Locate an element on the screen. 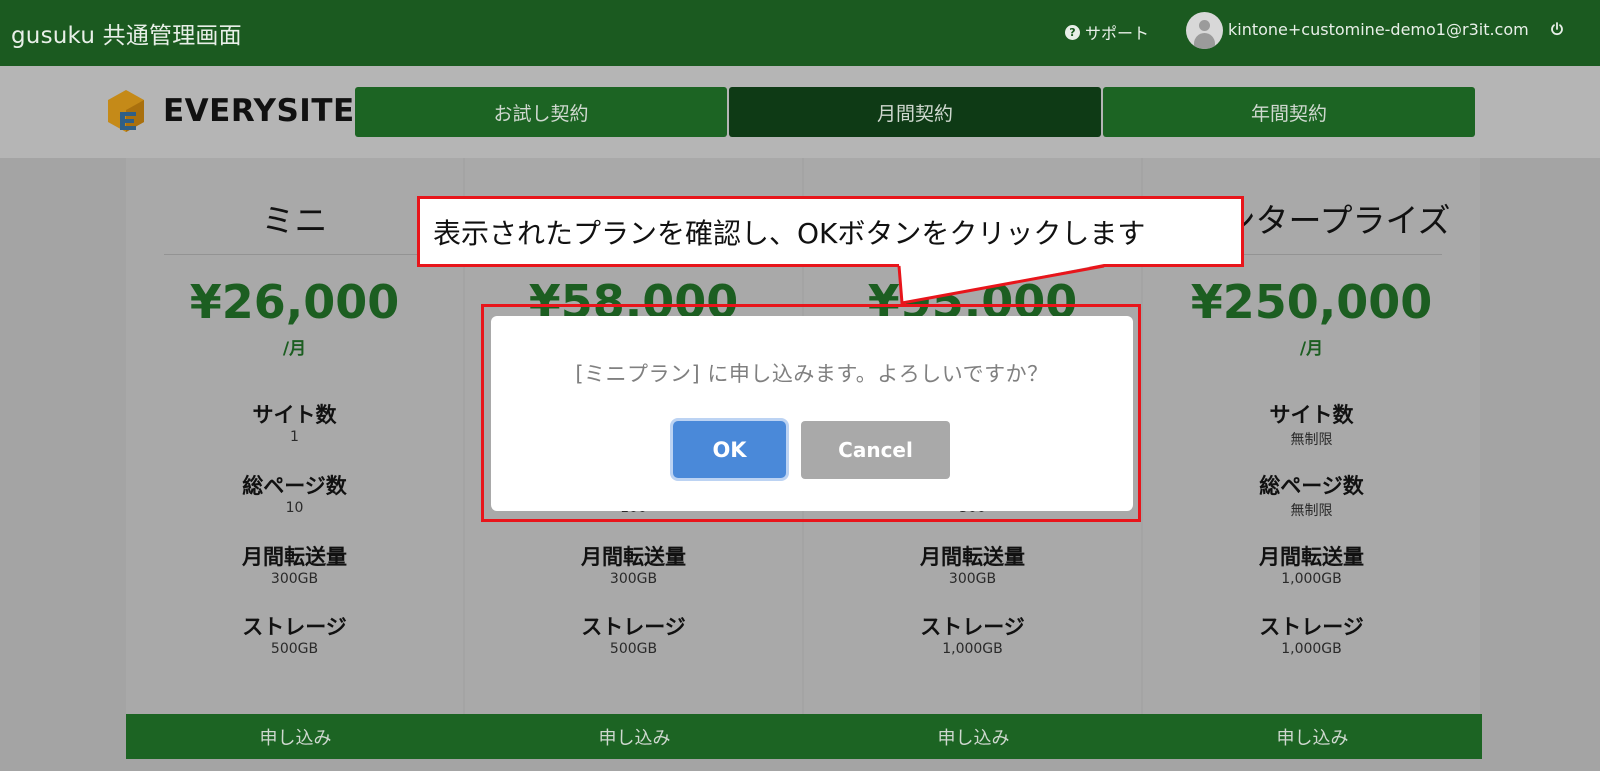  plan-price: ¥250,000 is located at coordinates (1311, 302).